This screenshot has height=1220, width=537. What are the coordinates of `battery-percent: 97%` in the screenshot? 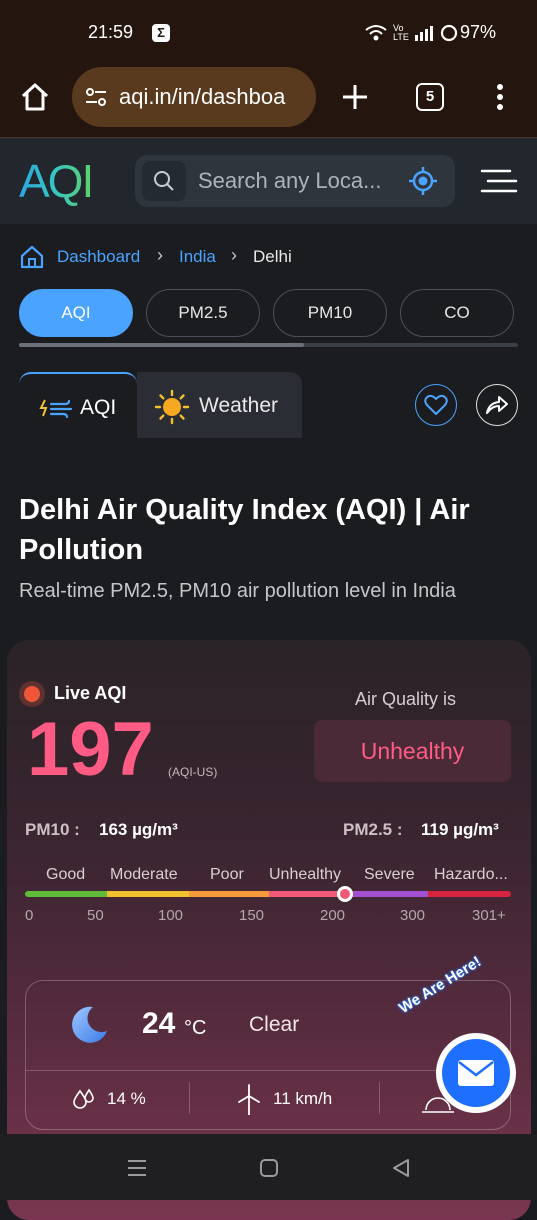 It's located at (478, 32).